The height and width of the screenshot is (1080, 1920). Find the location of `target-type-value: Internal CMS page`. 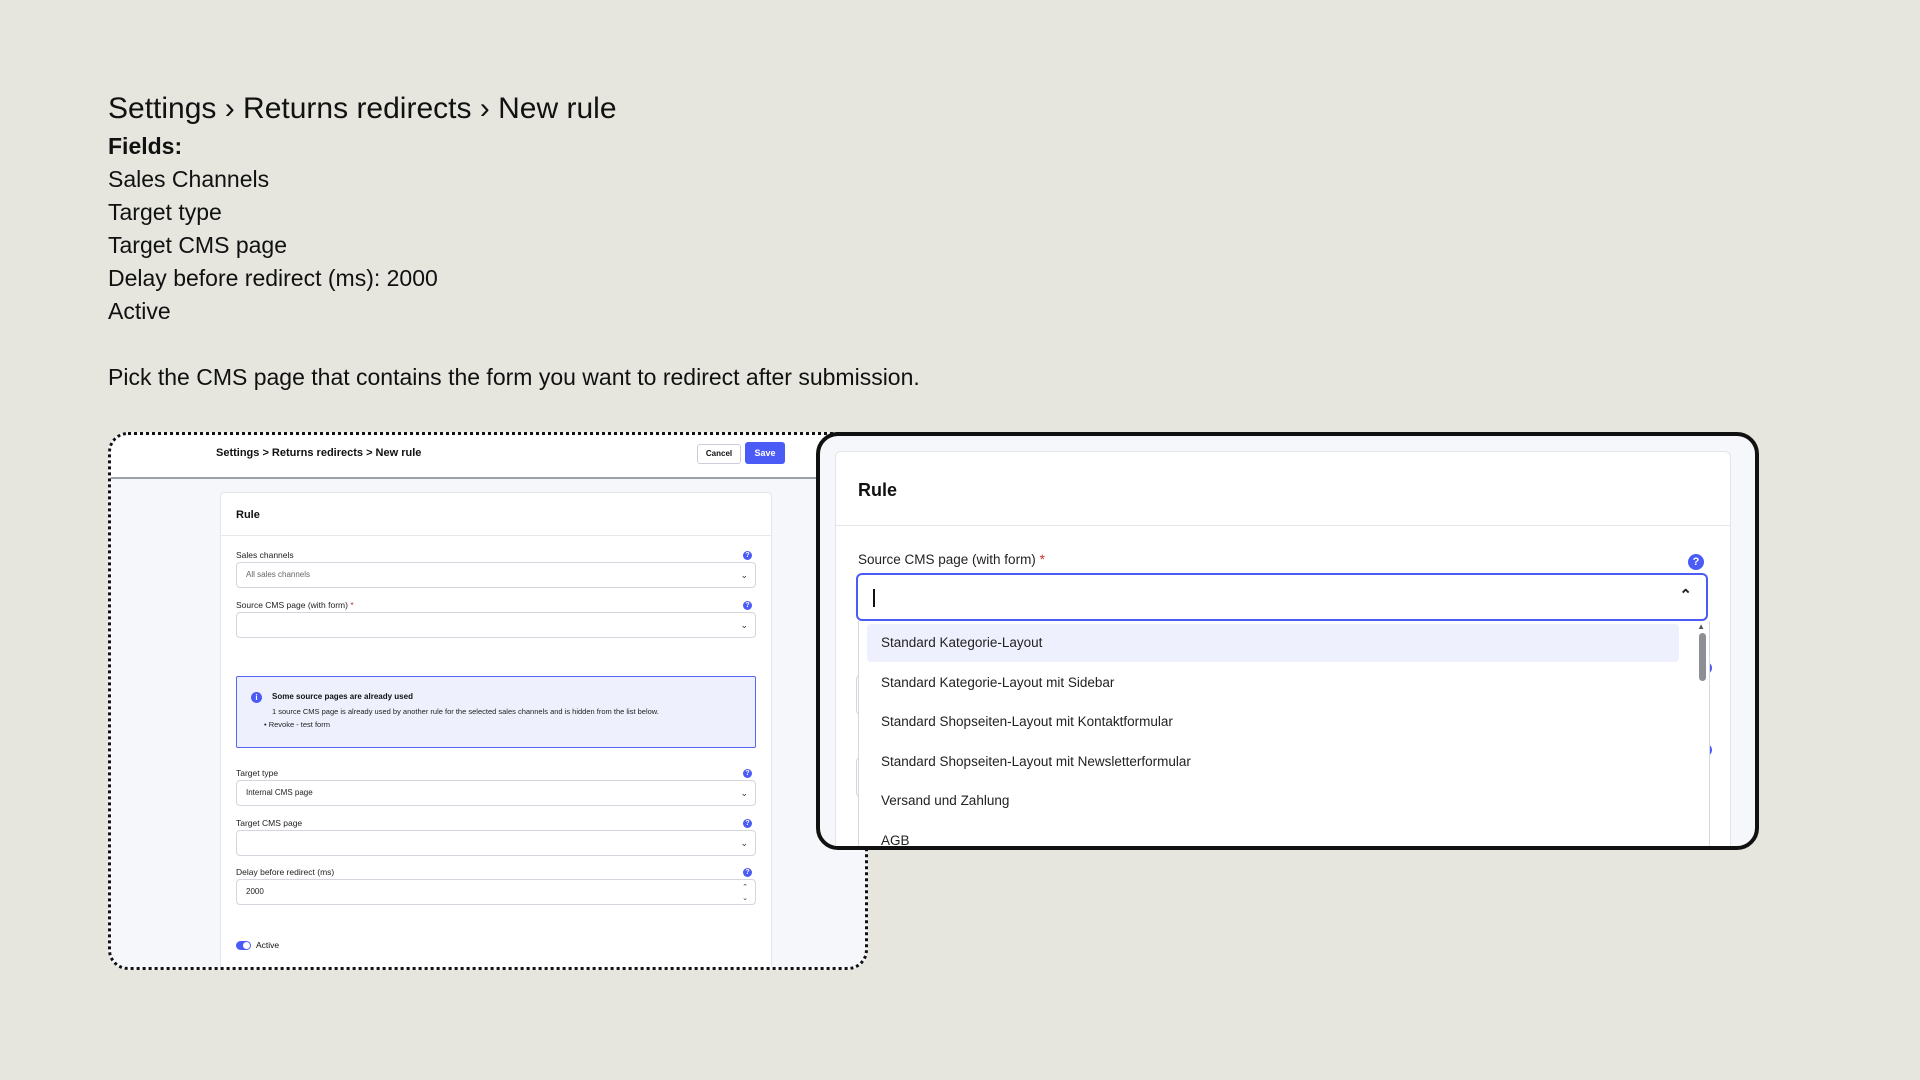

target-type-value: Internal CMS page is located at coordinates (279, 792).